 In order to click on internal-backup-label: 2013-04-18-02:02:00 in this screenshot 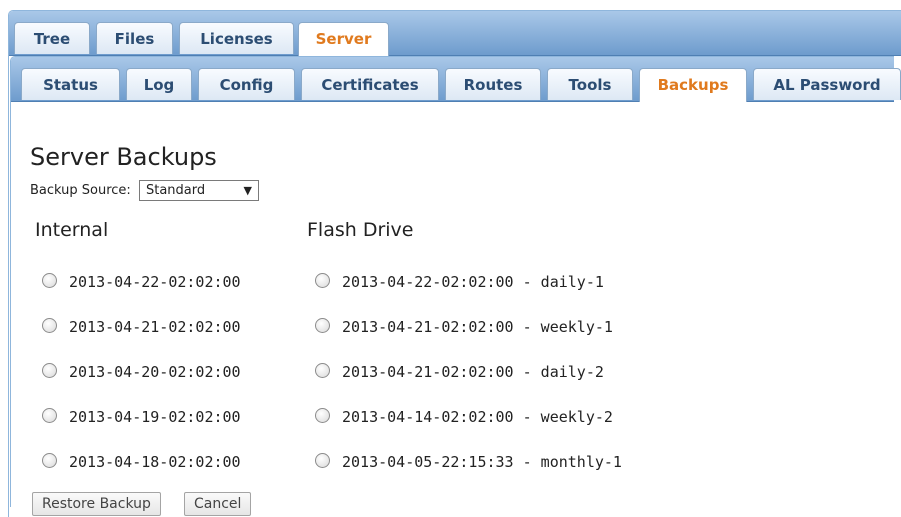, I will do `click(155, 462)`.